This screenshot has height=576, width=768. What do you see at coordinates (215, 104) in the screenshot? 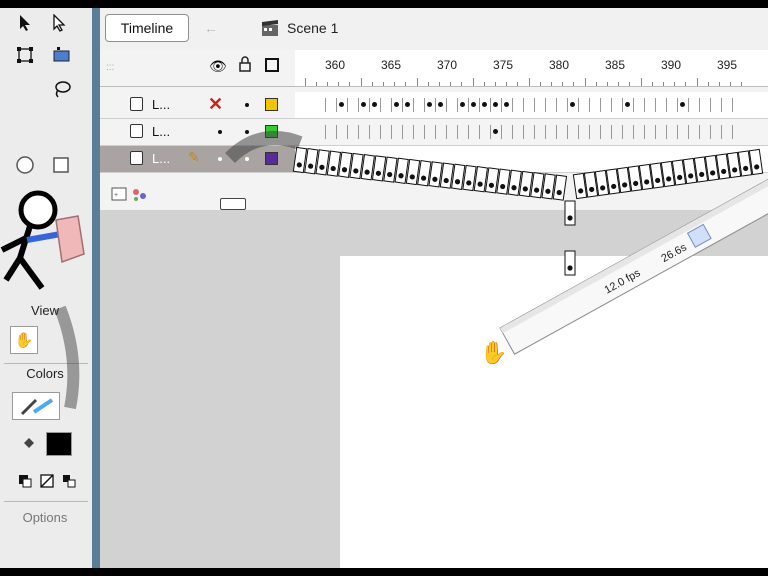
I see `red-x-icon: ✕` at bounding box center [215, 104].